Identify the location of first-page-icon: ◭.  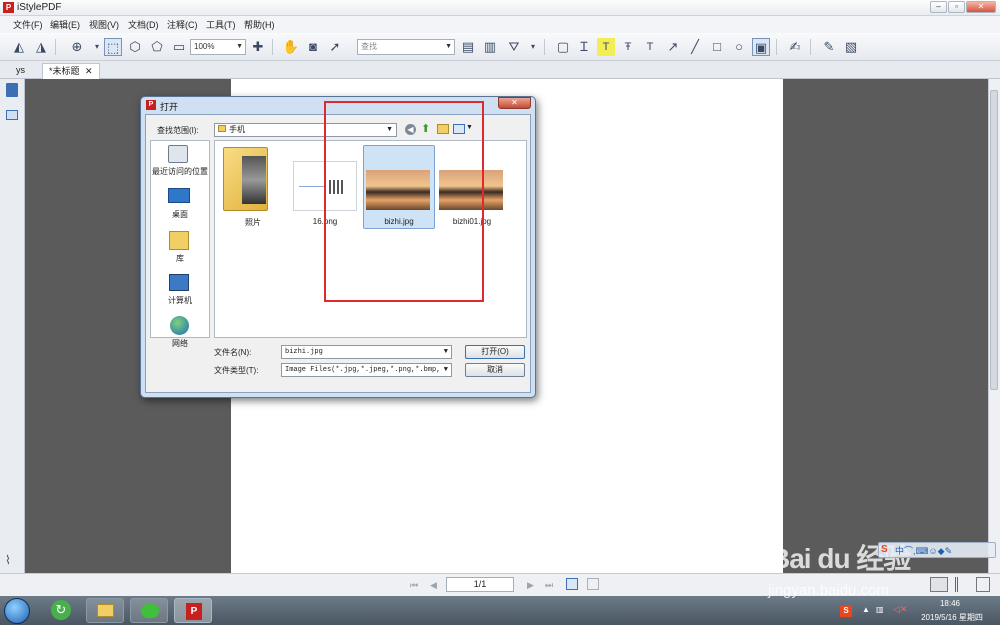
(19, 47).